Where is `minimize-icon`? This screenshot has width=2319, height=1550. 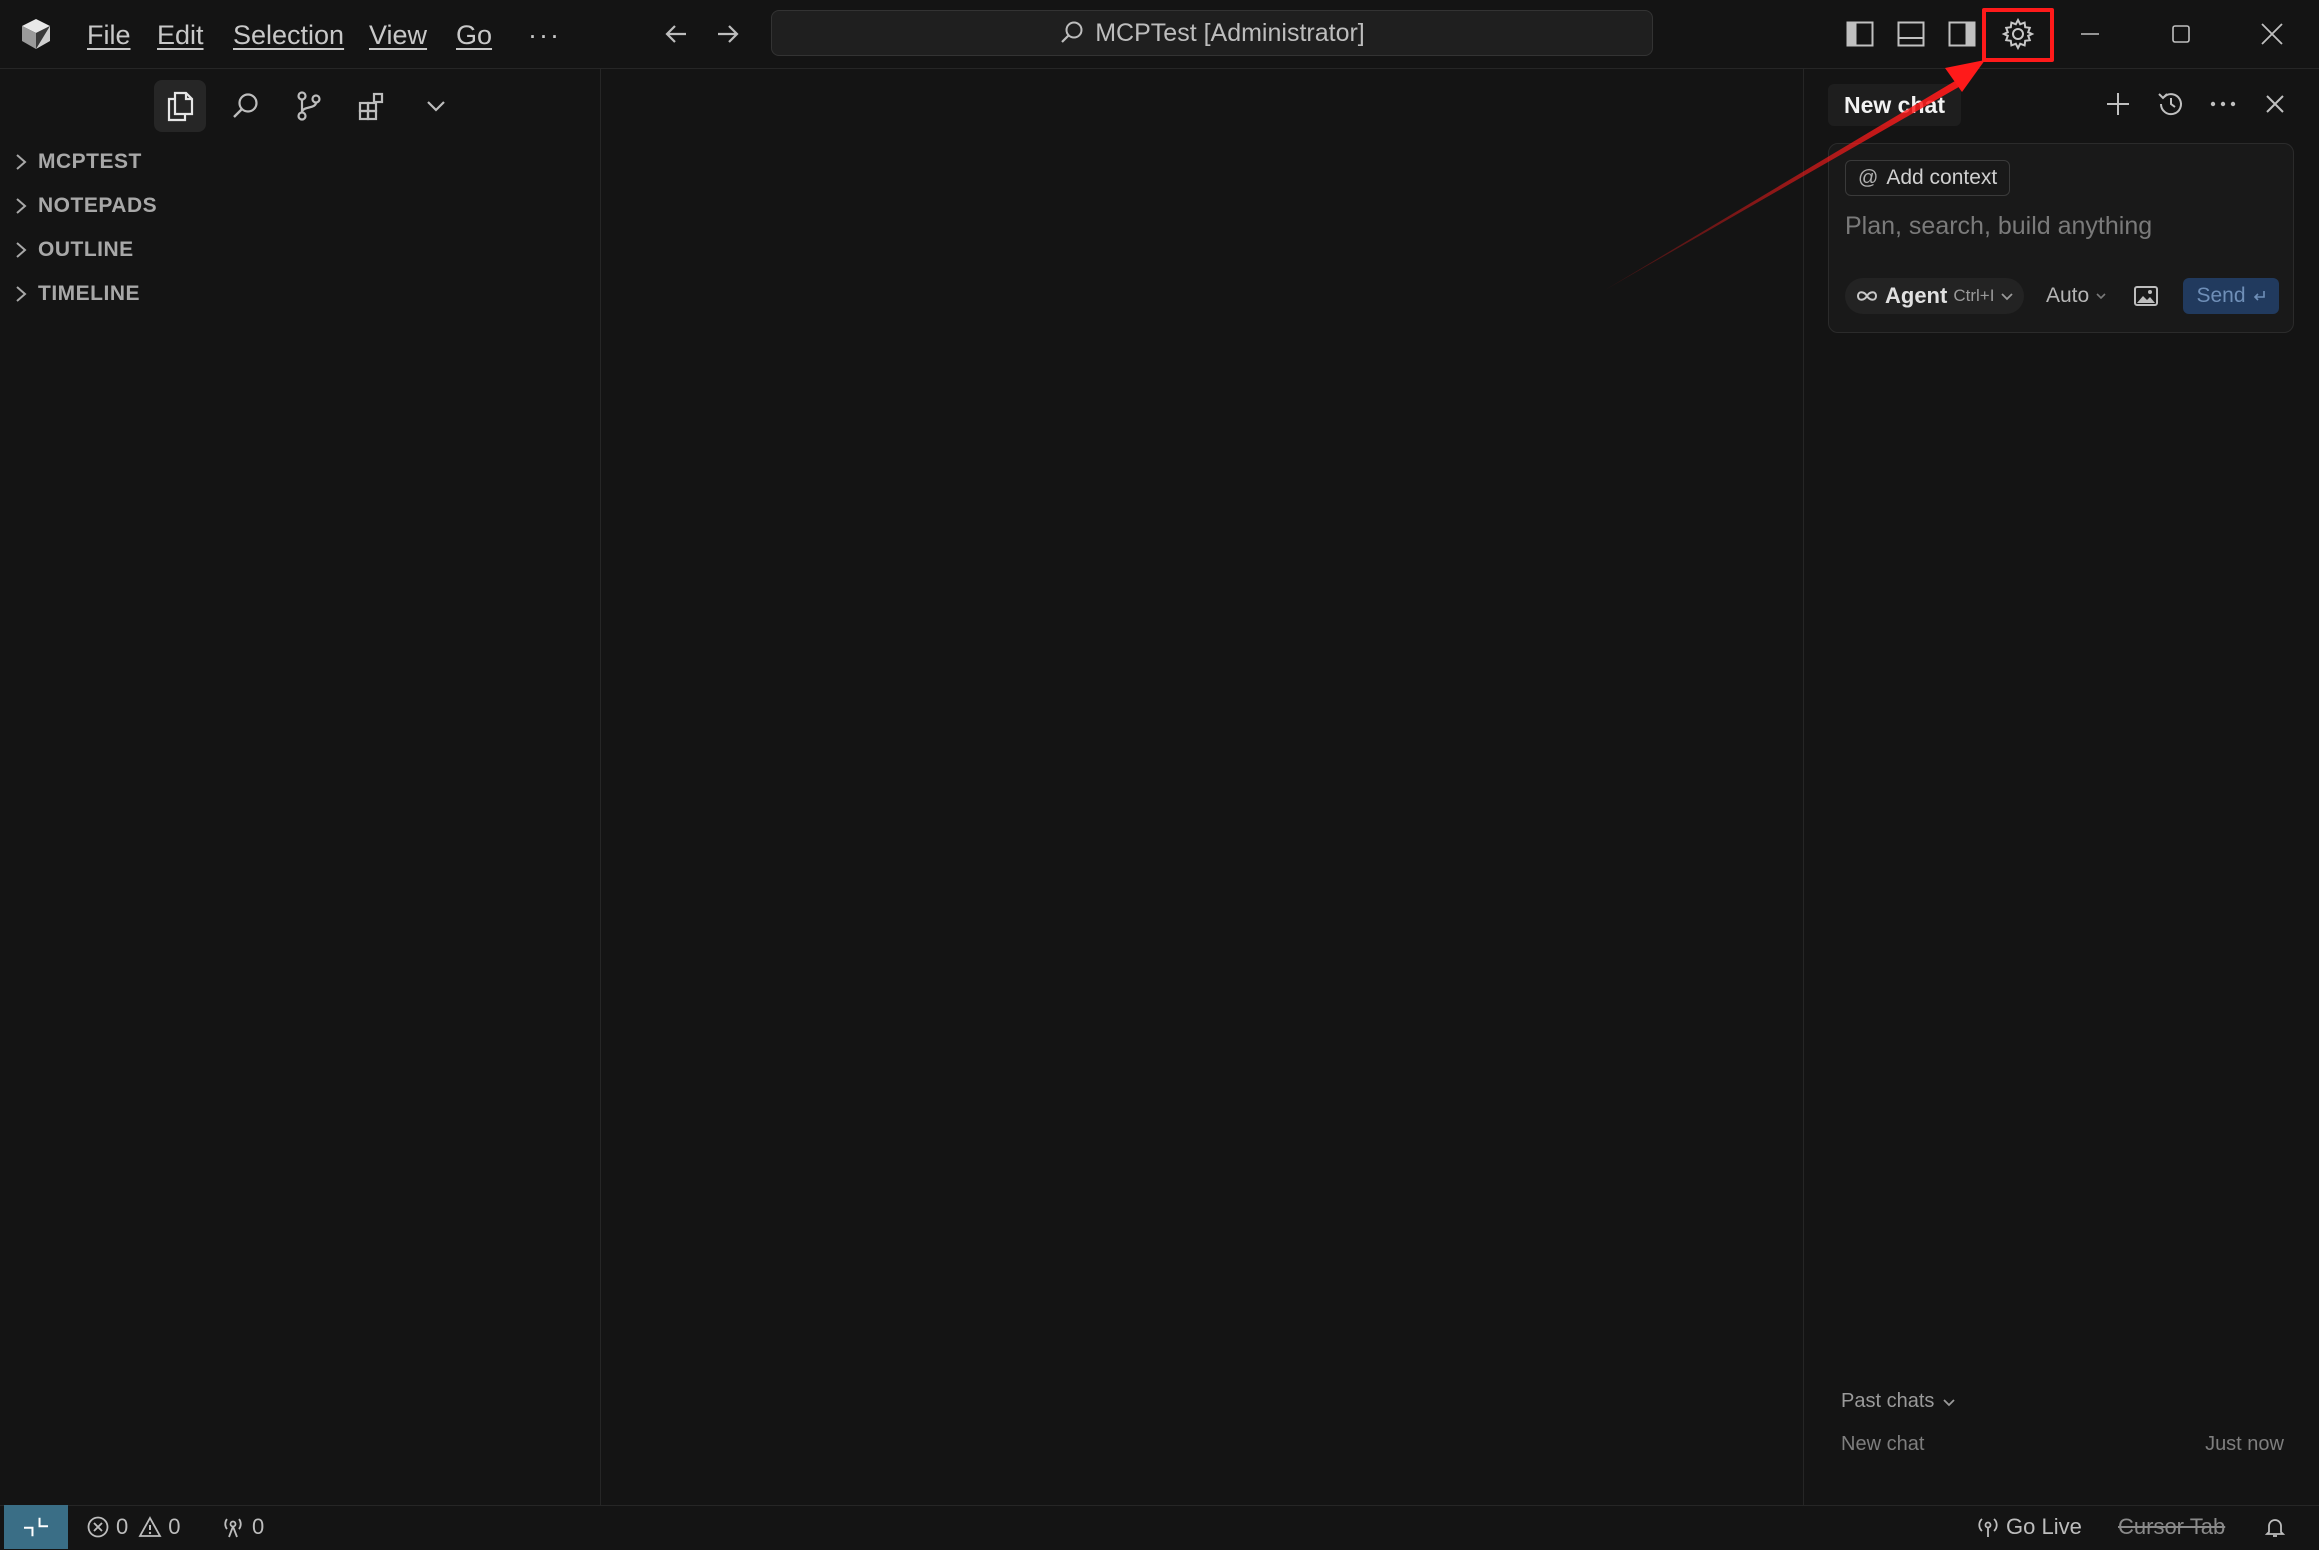
minimize-icon is located at coordinates (2090, 34).